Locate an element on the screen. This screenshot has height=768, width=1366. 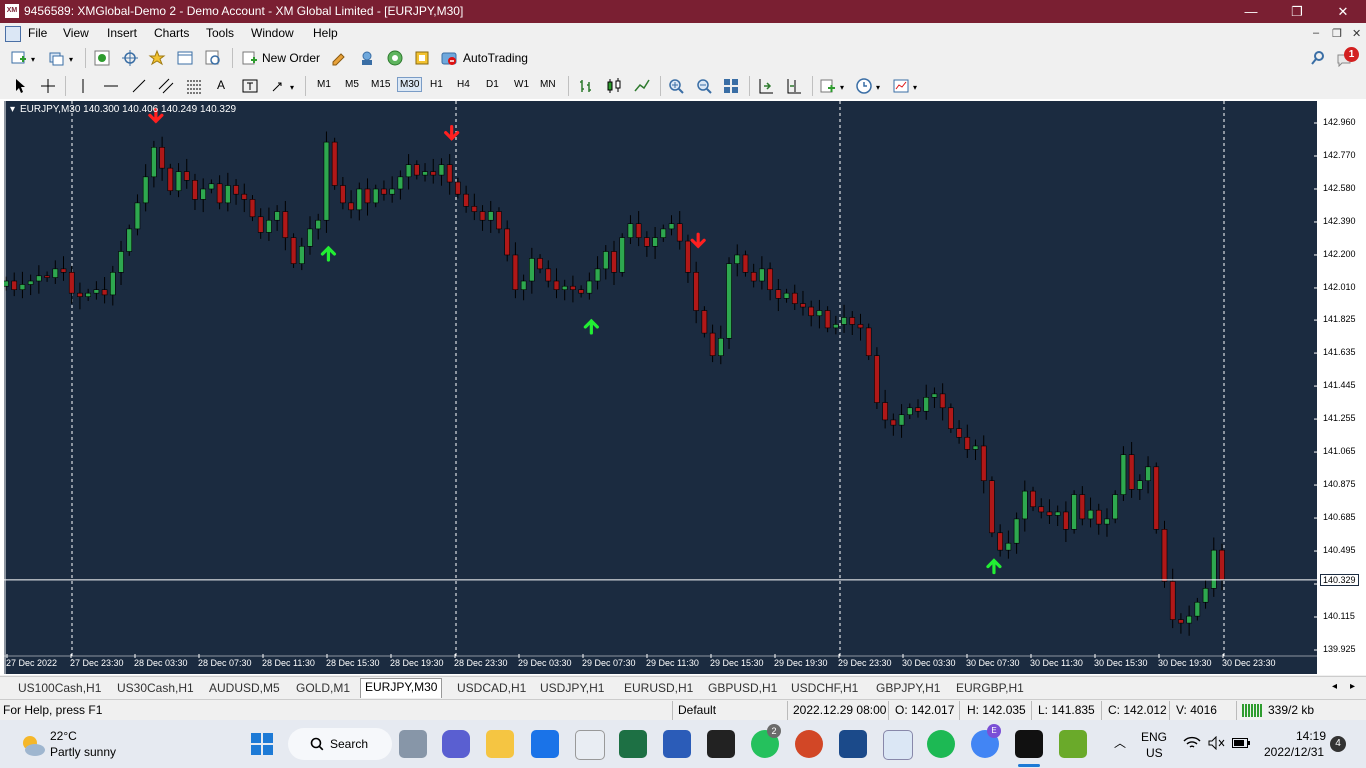
autoscroll-icon is located at coordinates (766, 86).